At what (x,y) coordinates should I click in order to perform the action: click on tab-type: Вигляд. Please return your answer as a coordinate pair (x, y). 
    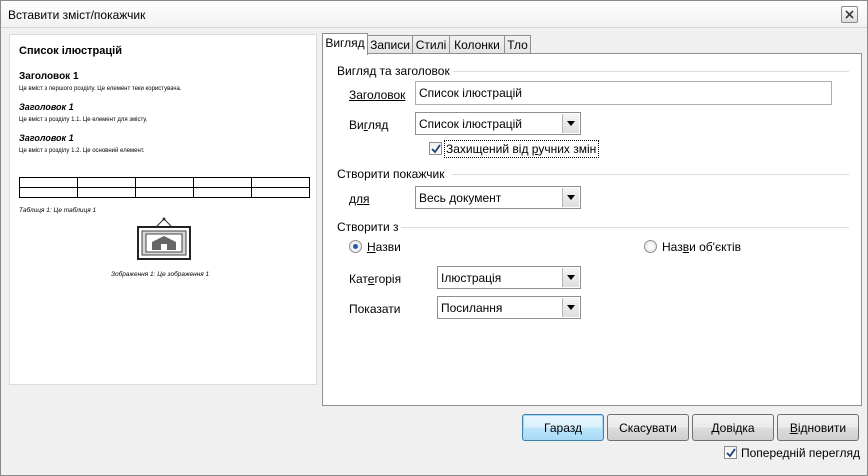
    Looking at the image, I should click on (345, 44).